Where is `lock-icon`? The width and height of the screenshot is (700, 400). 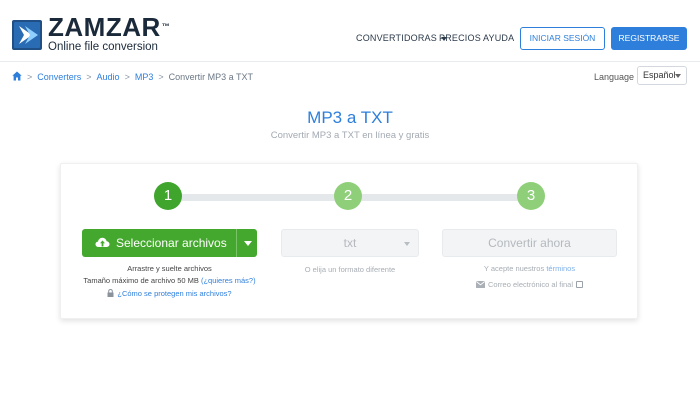
lock-icon is located at coordinates (110, 293).